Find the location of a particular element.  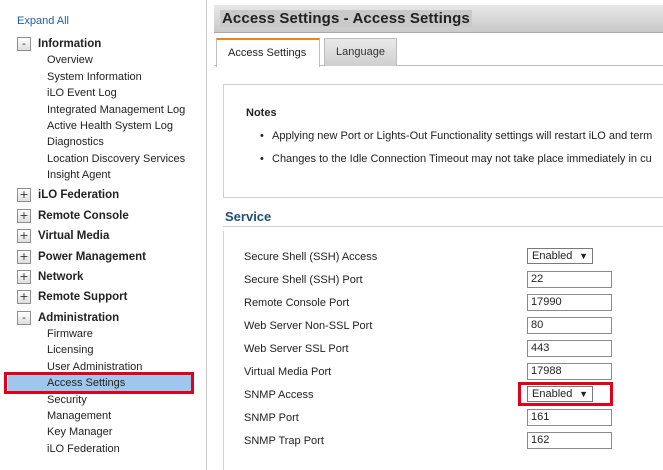

nav-section-power-management: + Power Management is located at coordinates (81, 257).